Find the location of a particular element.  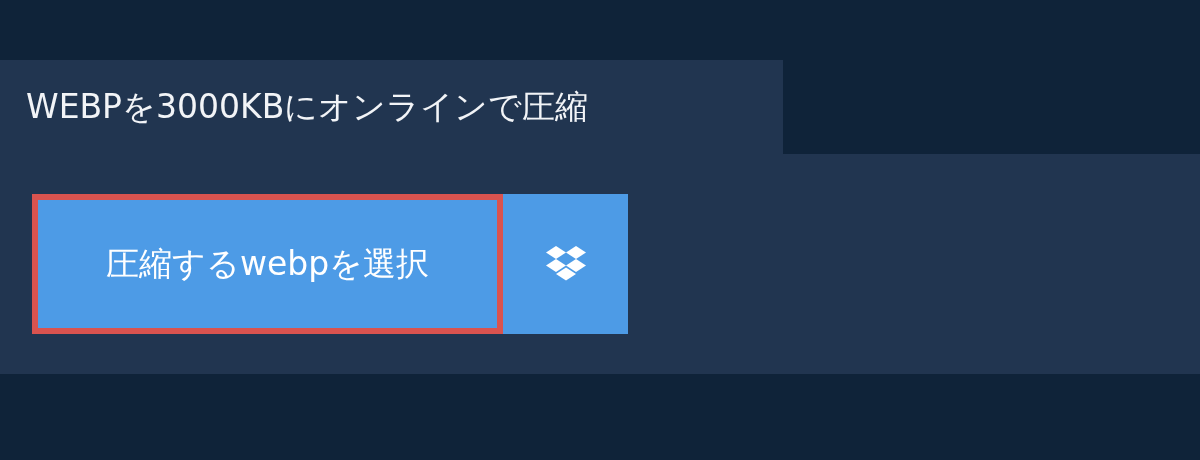

page-title: WEBPを3000KBにオンラインで圧縮 is located at coordinates (307, 106).